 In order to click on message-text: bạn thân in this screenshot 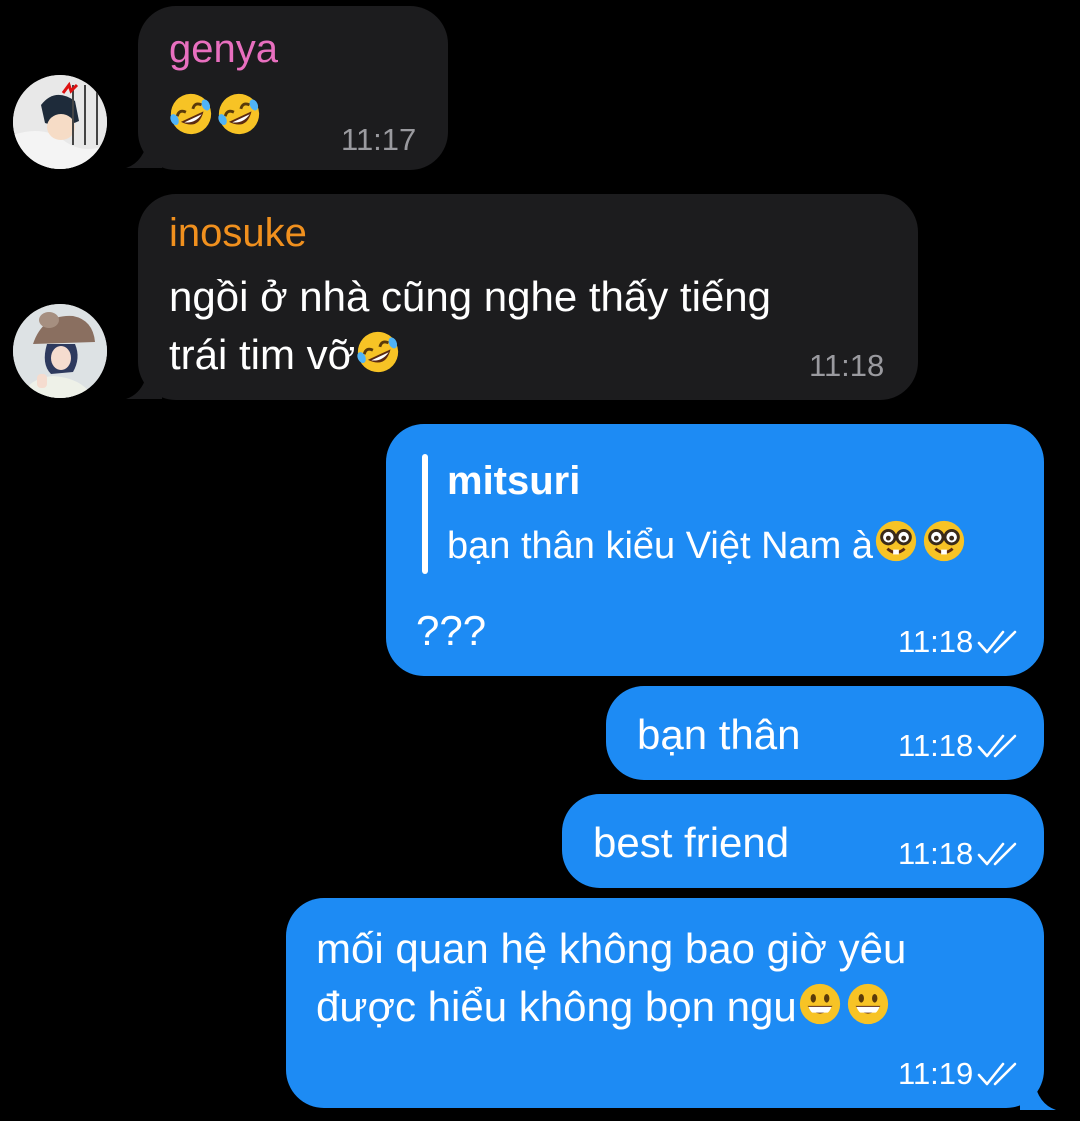, I will do `click(719, 734)`.